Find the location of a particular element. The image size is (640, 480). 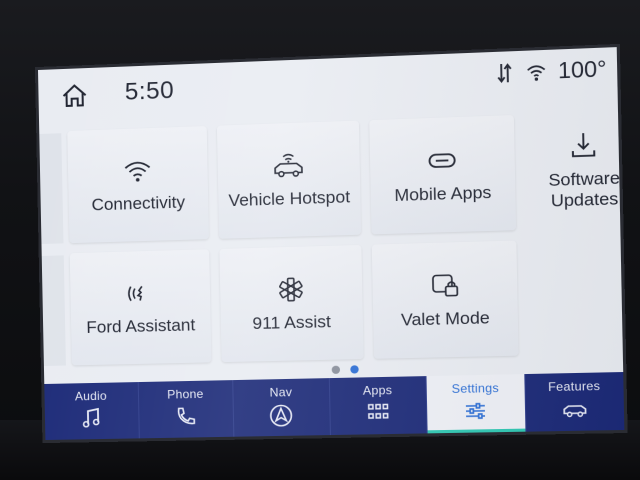

nav-label: Phone is located at coordinates (185, 394).